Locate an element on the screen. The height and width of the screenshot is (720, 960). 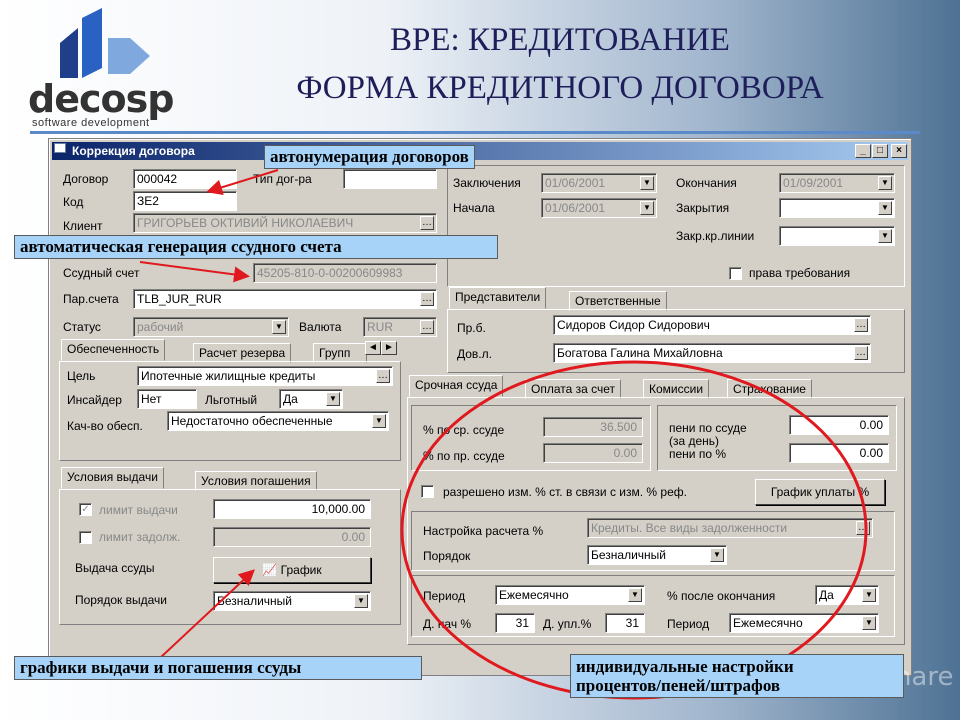
pb-lookup-button is located at coordinates (861, 325).